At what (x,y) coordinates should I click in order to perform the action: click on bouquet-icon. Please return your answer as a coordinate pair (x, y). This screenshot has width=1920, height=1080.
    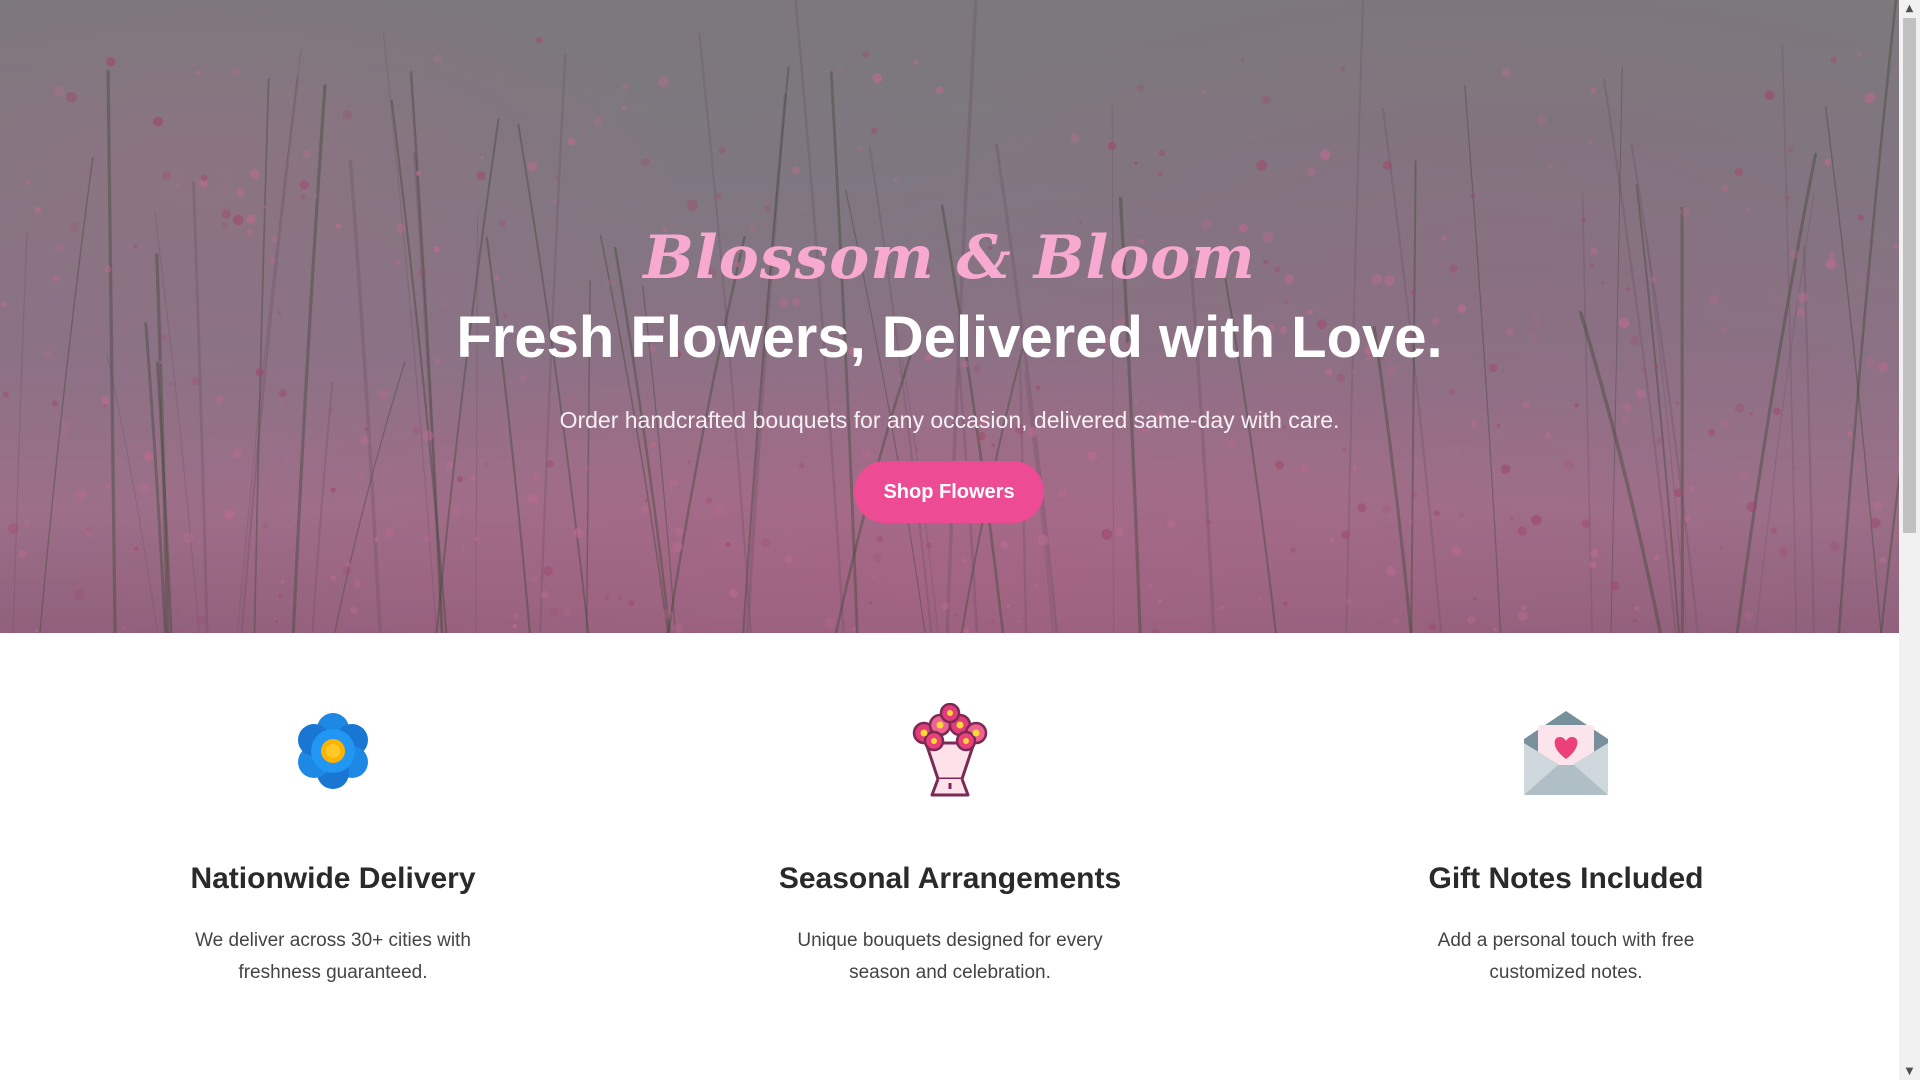
    Looking at the image, I should click on (950, 750).